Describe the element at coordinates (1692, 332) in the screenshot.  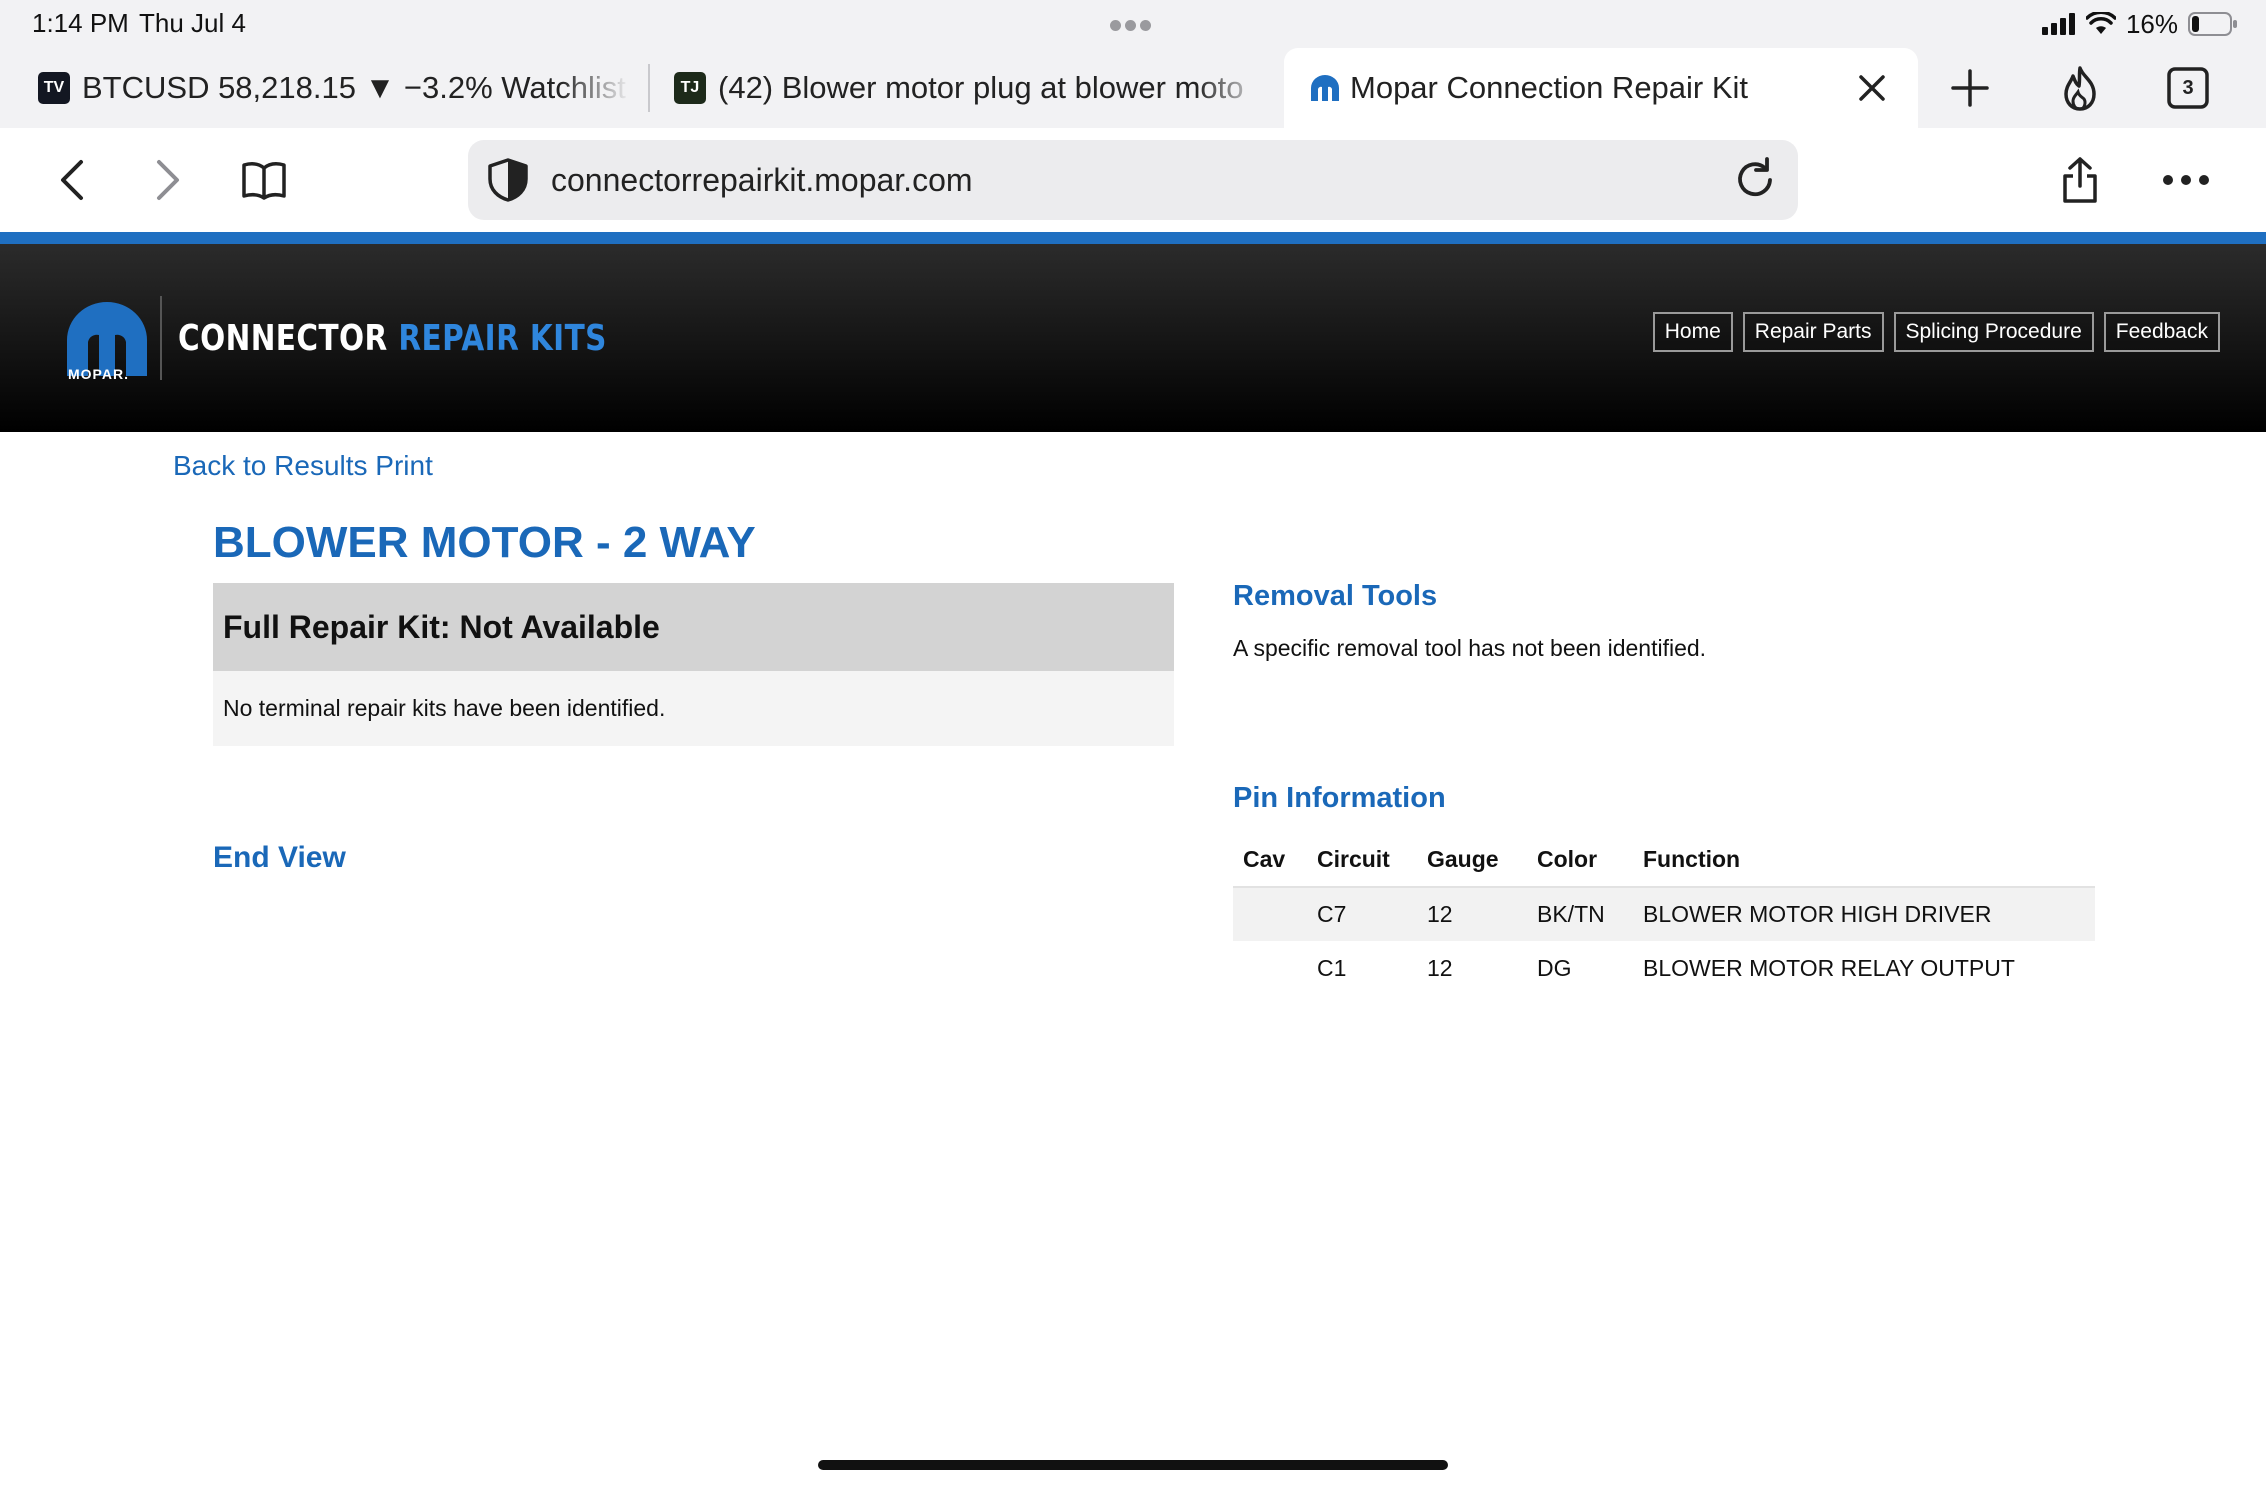
I see `nav-home: Home` at that location.